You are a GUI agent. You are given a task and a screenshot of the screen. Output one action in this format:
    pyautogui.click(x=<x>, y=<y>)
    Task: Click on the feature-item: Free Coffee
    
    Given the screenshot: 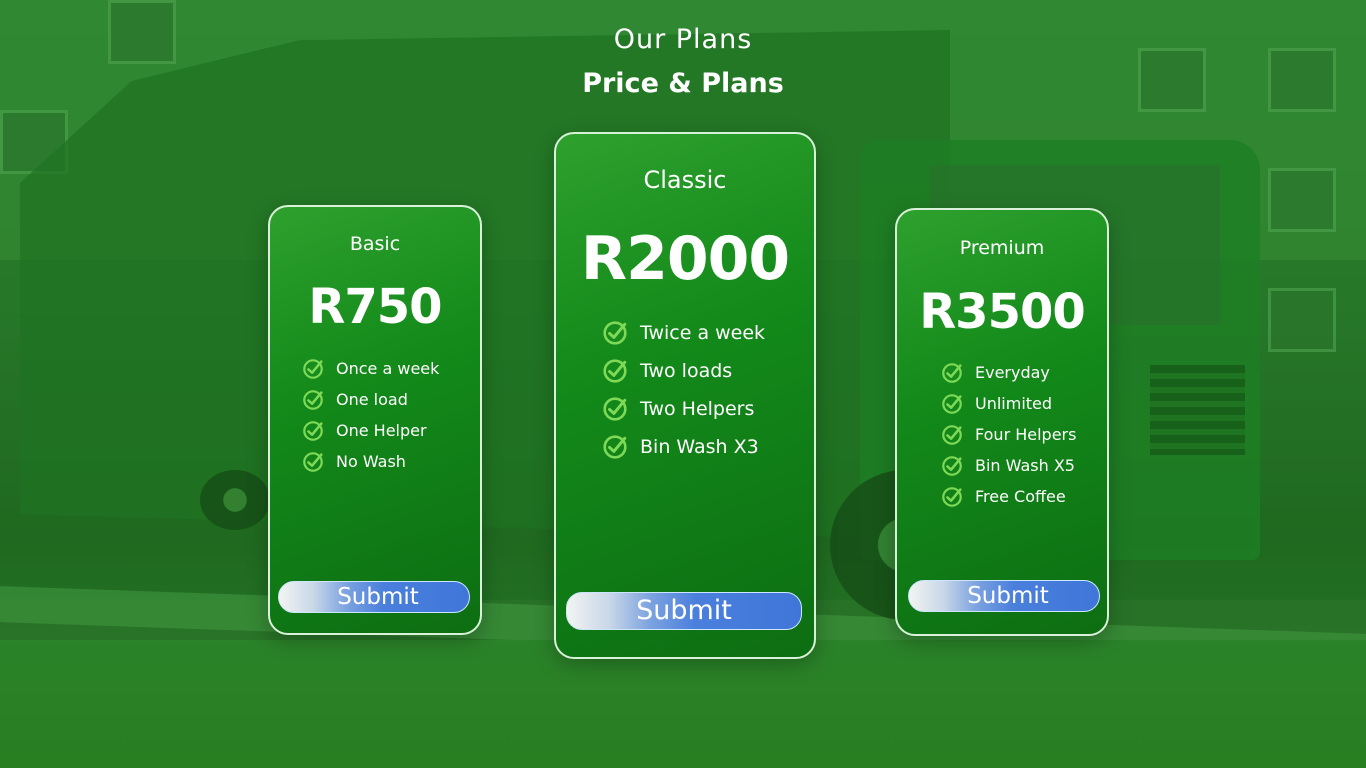 What is the action you would take?
    pyautogui.click(x=1008, y=496)
    